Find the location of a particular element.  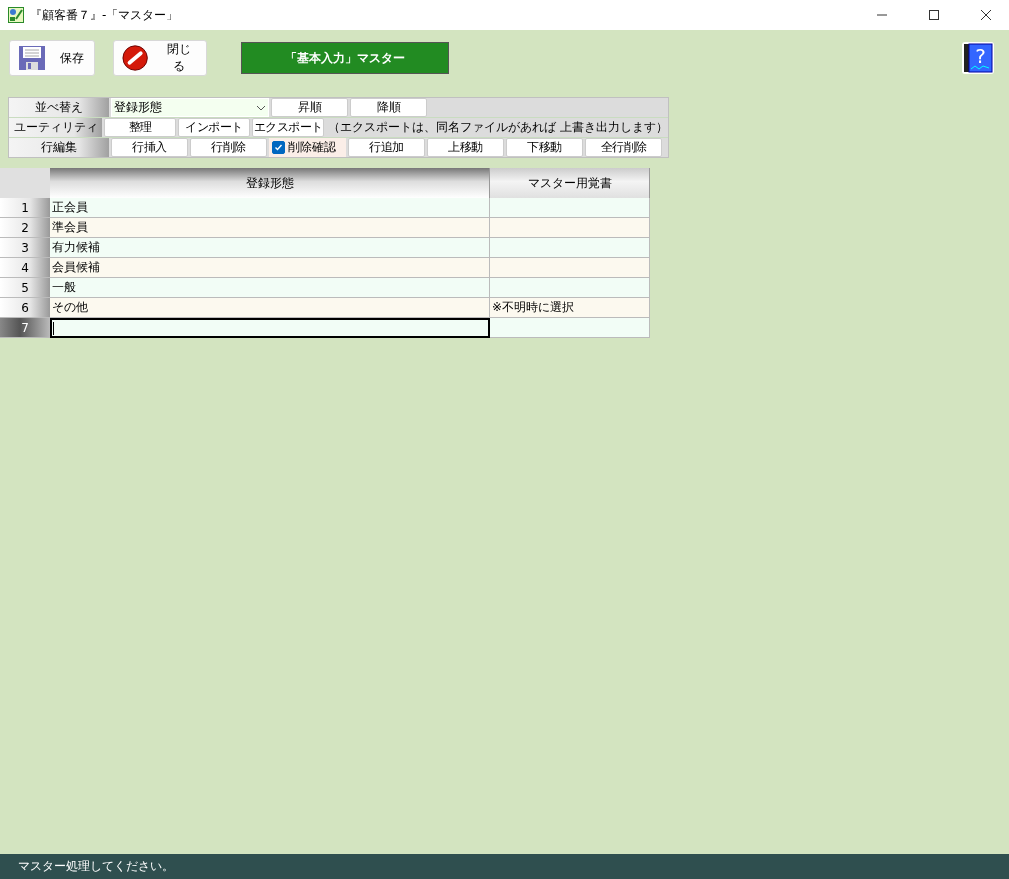

table-cell: 会員候補 is located at coordinates (270, 268).